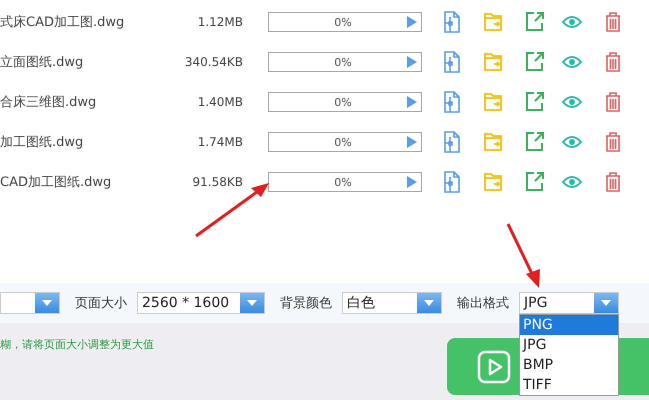  Describe the element at coordinates (219, 142) in the screenshot. I see `file-size: 1.74MB` at that location.